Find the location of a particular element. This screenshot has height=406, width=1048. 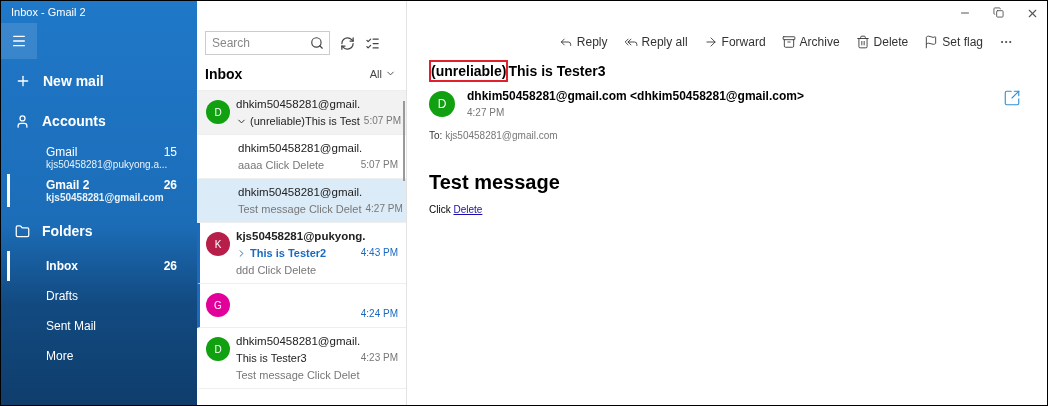

trash-icon is located at coordinates (862, 42).